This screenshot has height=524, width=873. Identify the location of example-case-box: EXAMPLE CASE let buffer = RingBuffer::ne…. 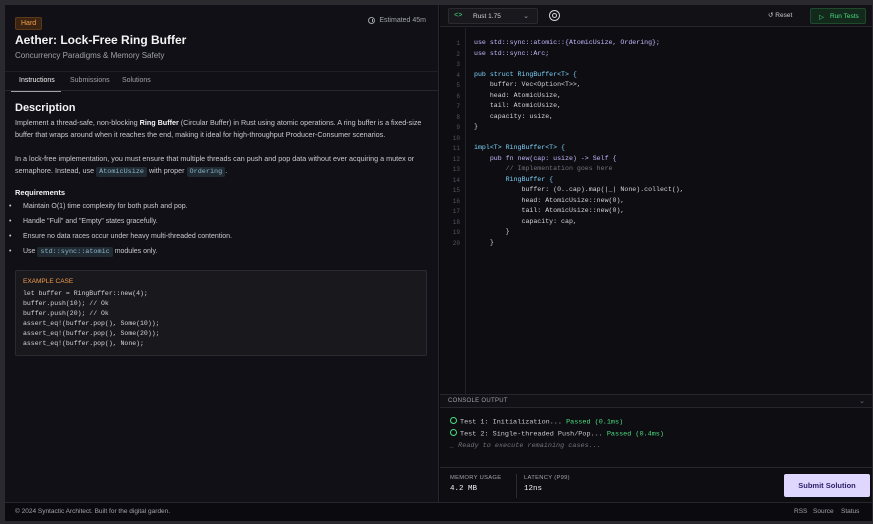
(221, 313).